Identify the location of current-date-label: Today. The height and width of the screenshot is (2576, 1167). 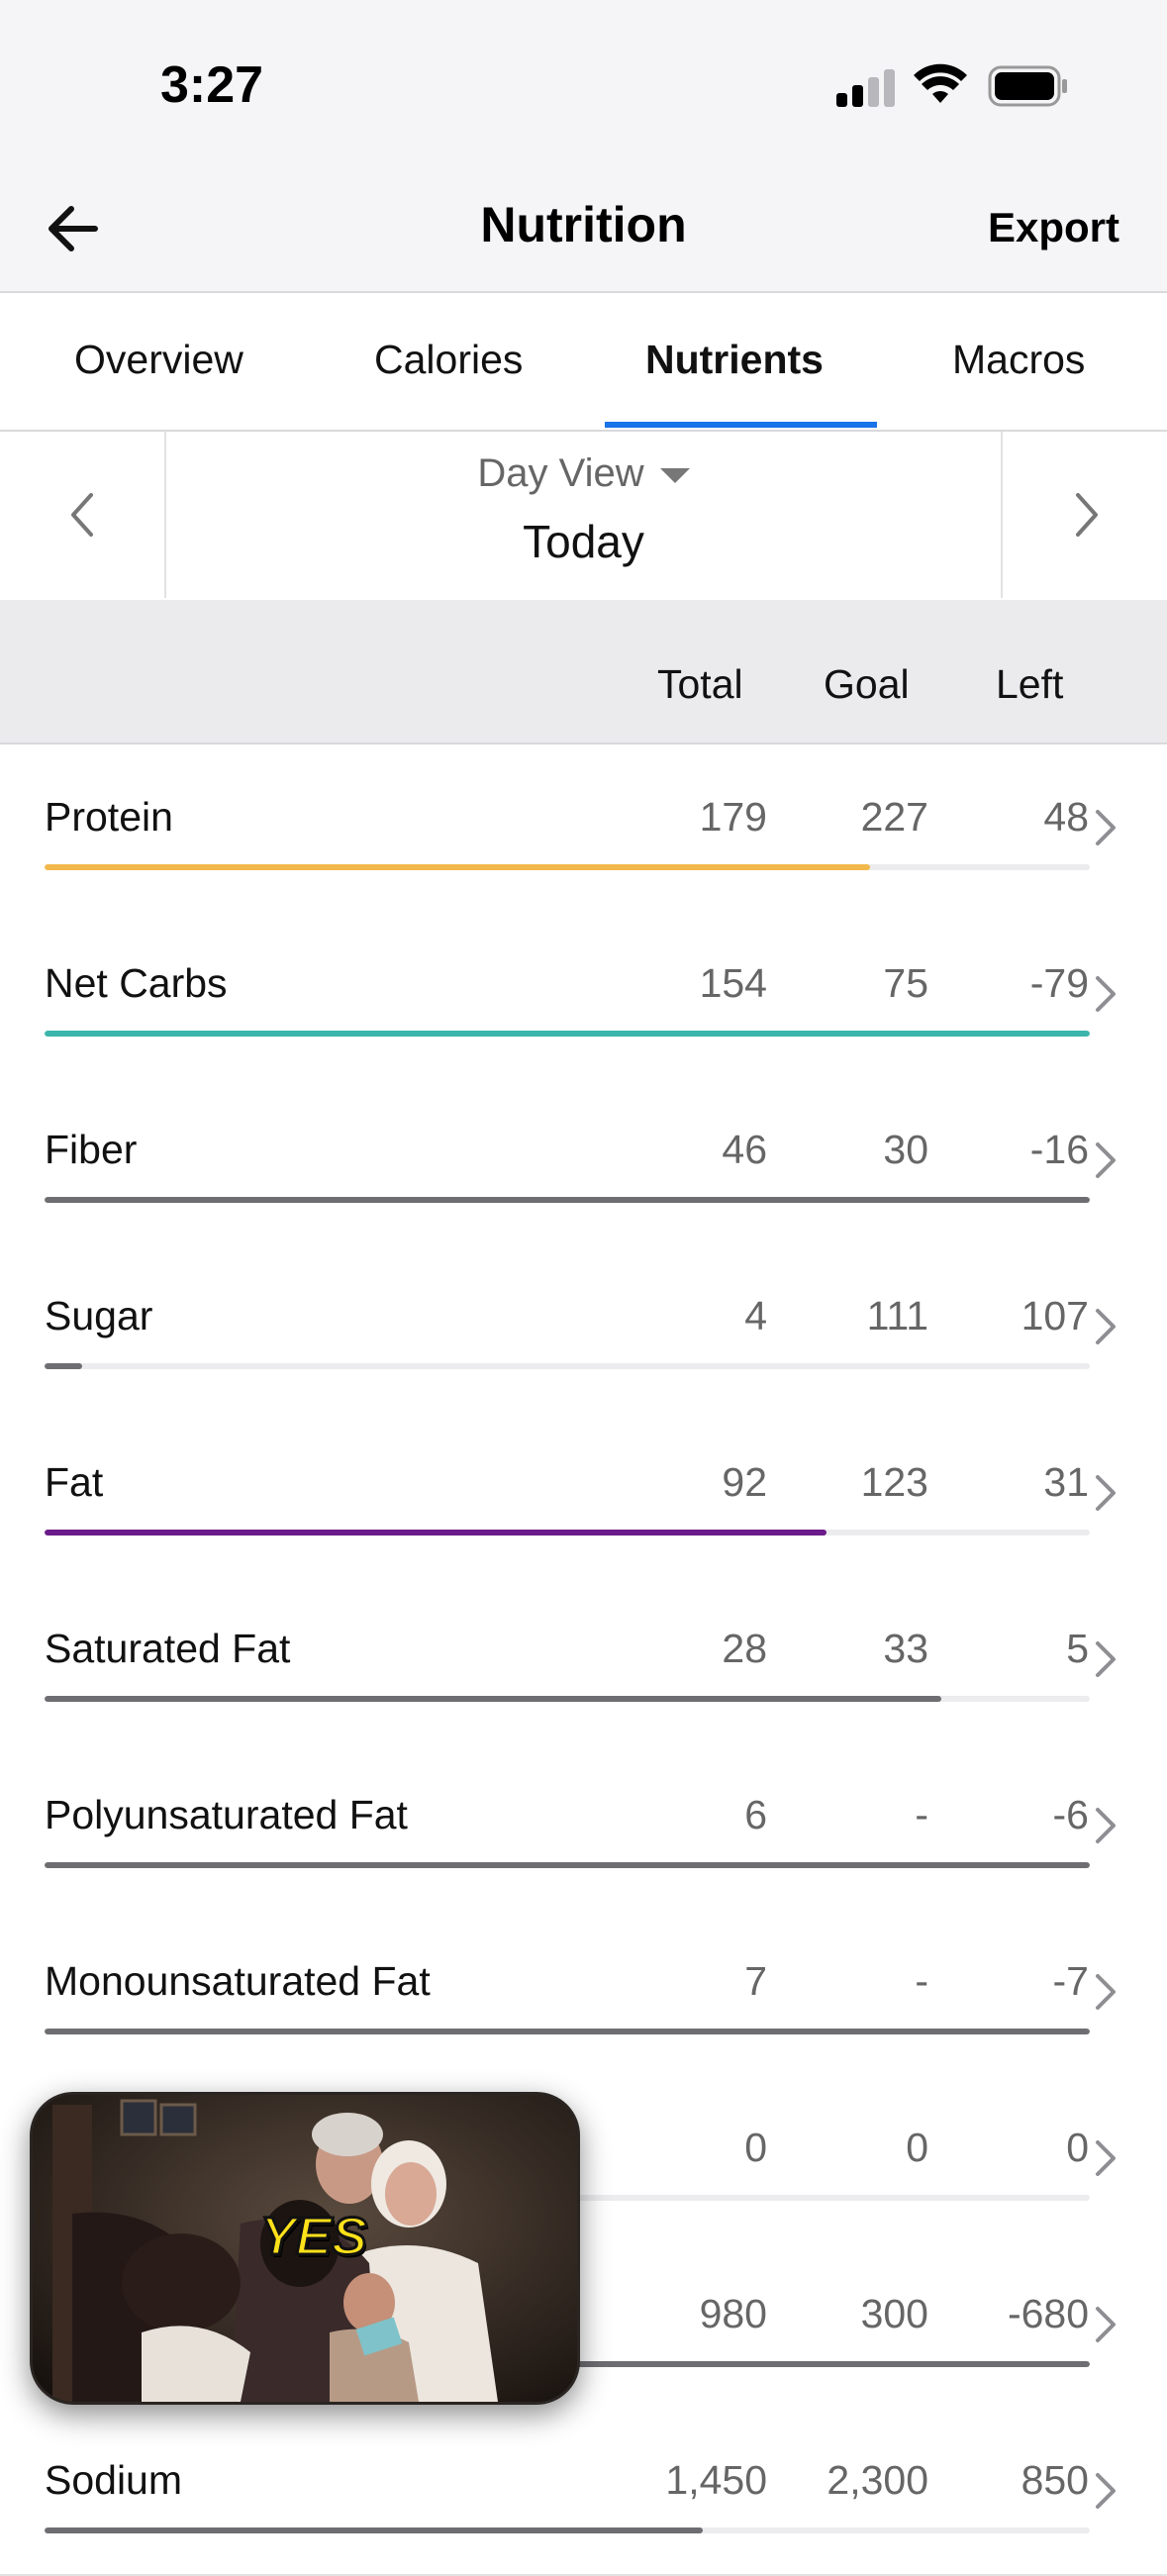
(584, 542).